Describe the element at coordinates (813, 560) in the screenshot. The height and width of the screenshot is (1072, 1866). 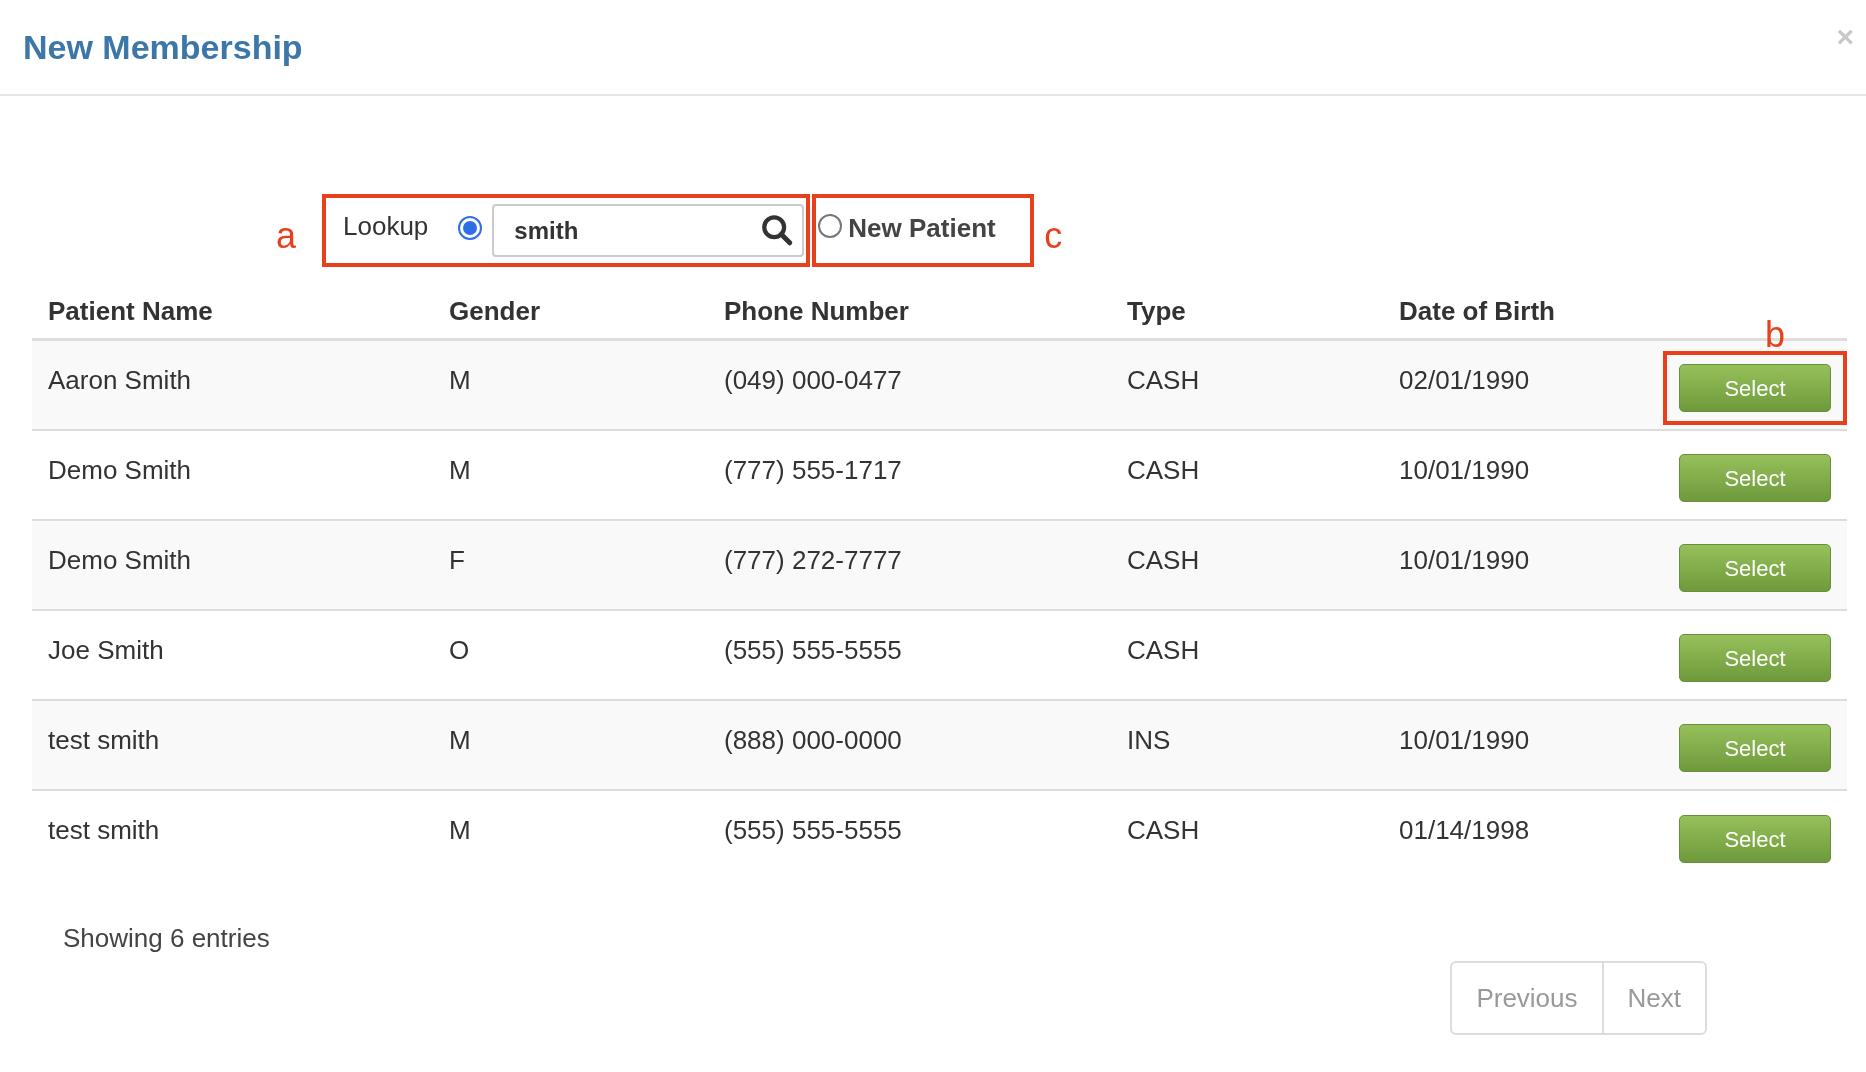
I see `table-cell: (777) 272-7777` at that location.